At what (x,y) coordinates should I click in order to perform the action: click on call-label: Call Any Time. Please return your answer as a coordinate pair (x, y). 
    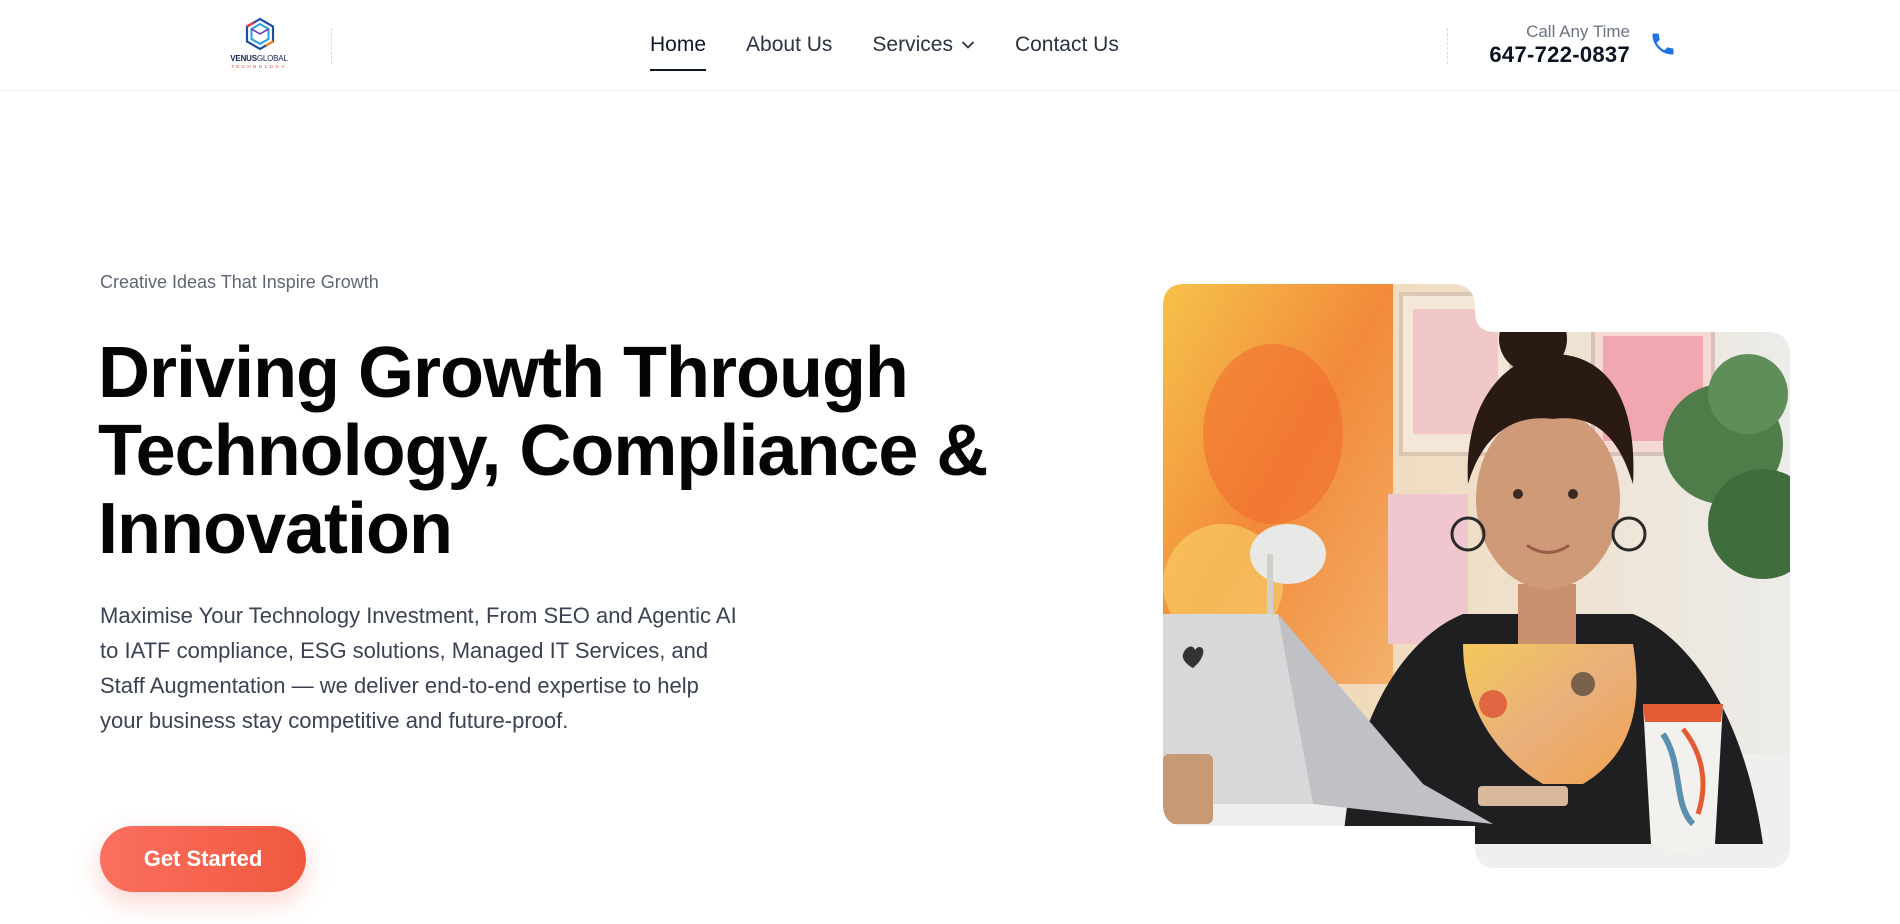
    Looking at the image, I should click on (1578, 31).